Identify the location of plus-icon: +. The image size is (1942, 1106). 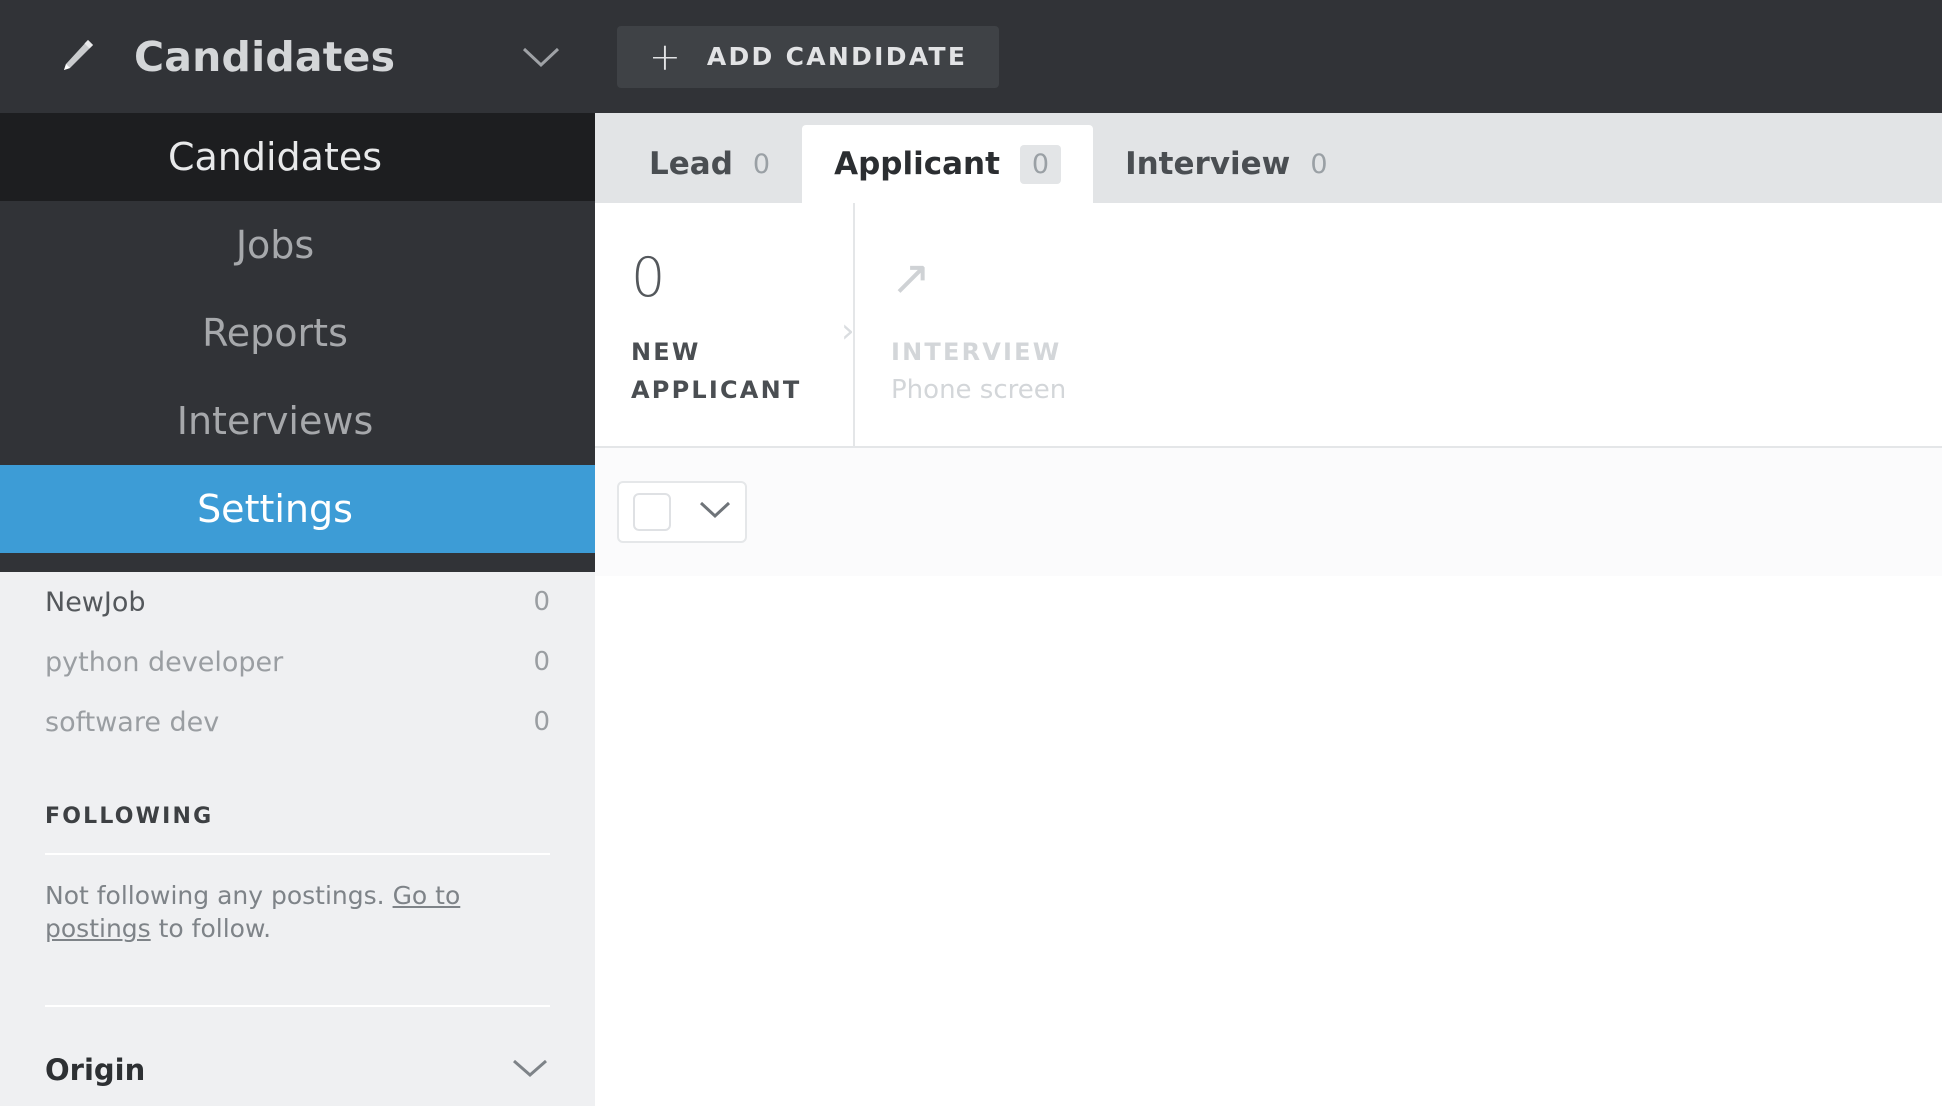
(665, 56).